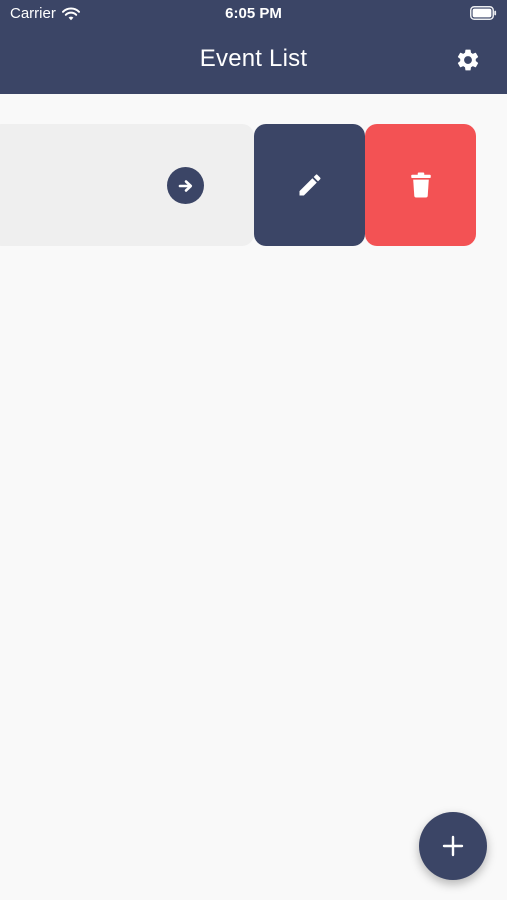  I want to click on pencil-icon, so click(310, 185).